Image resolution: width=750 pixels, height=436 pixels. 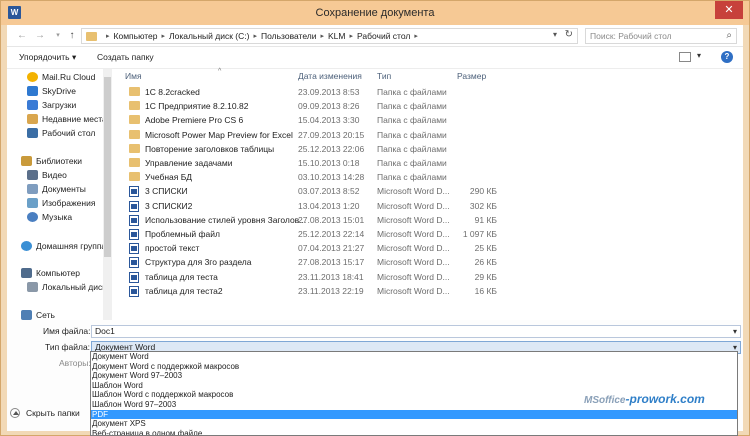 What do you see at coordinates (125, 57) in the screenshot?
I see `new-folder-button: Создать папку` at bounding box center [125, 57].